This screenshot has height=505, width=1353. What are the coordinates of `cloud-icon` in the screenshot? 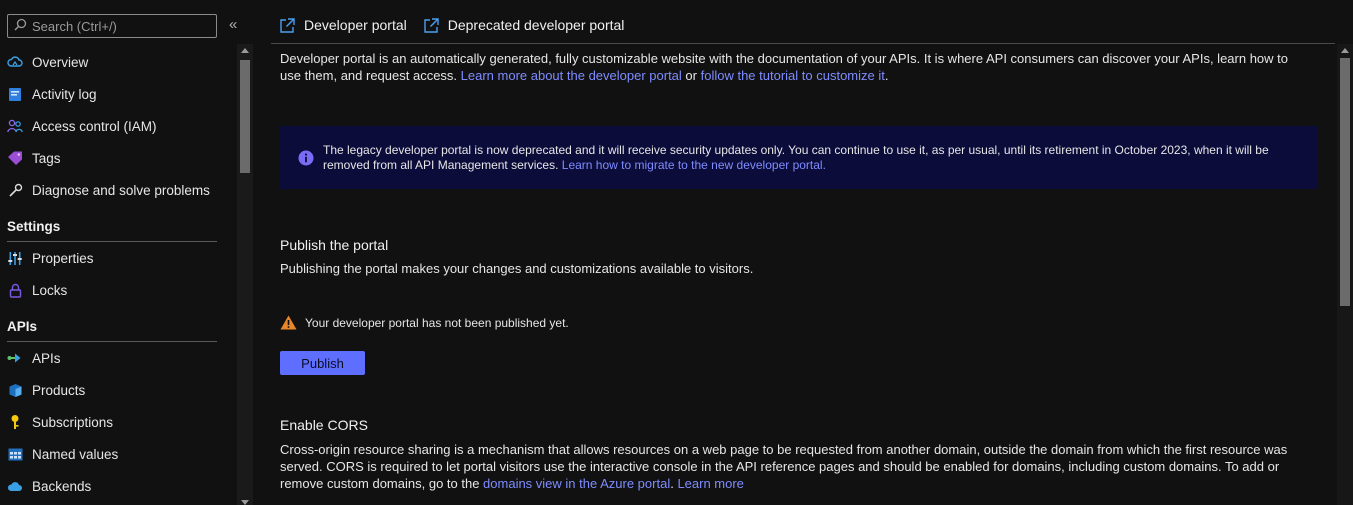 It's located at (15, 62).